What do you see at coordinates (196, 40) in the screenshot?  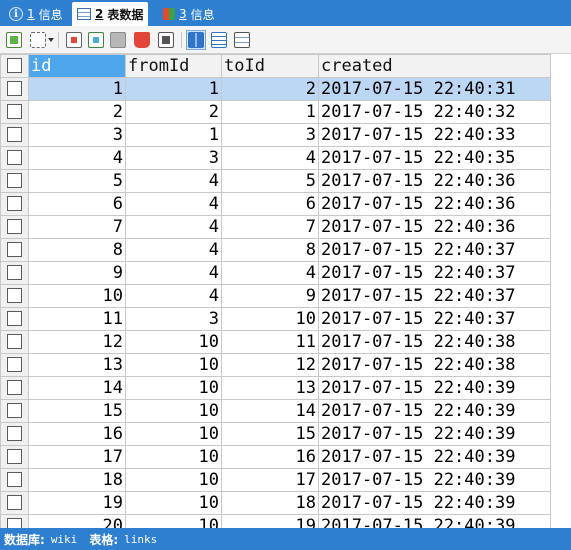 I see `grid-view-button` at bounding box center [196, 40].